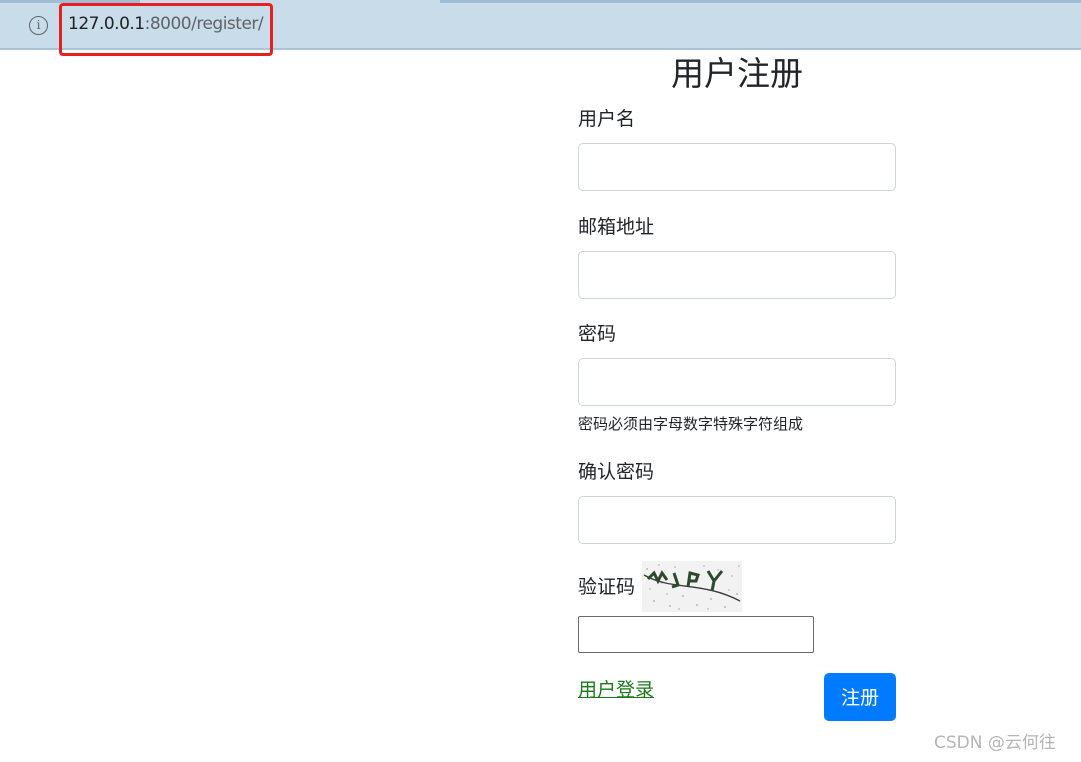 This screenshot has height=762, width=1081. I want to click on username-label: 用户名, so click(607, 119).